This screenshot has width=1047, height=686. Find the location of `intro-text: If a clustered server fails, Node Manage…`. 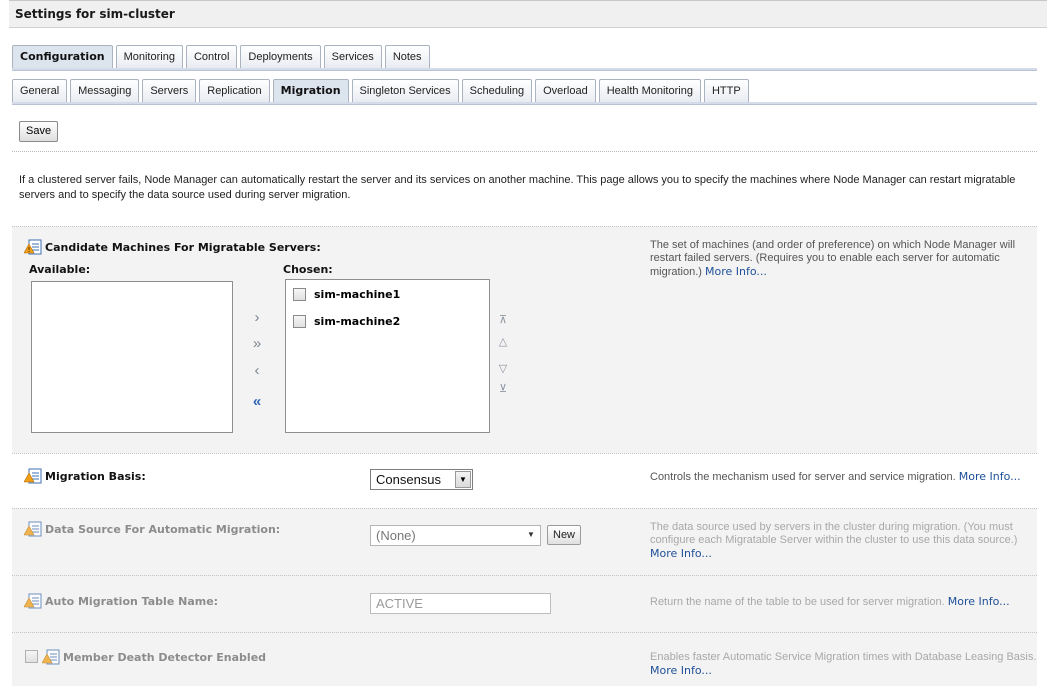

intro-text: If a clustered server fails, Node Manage… is located at coordinates (517, 187).